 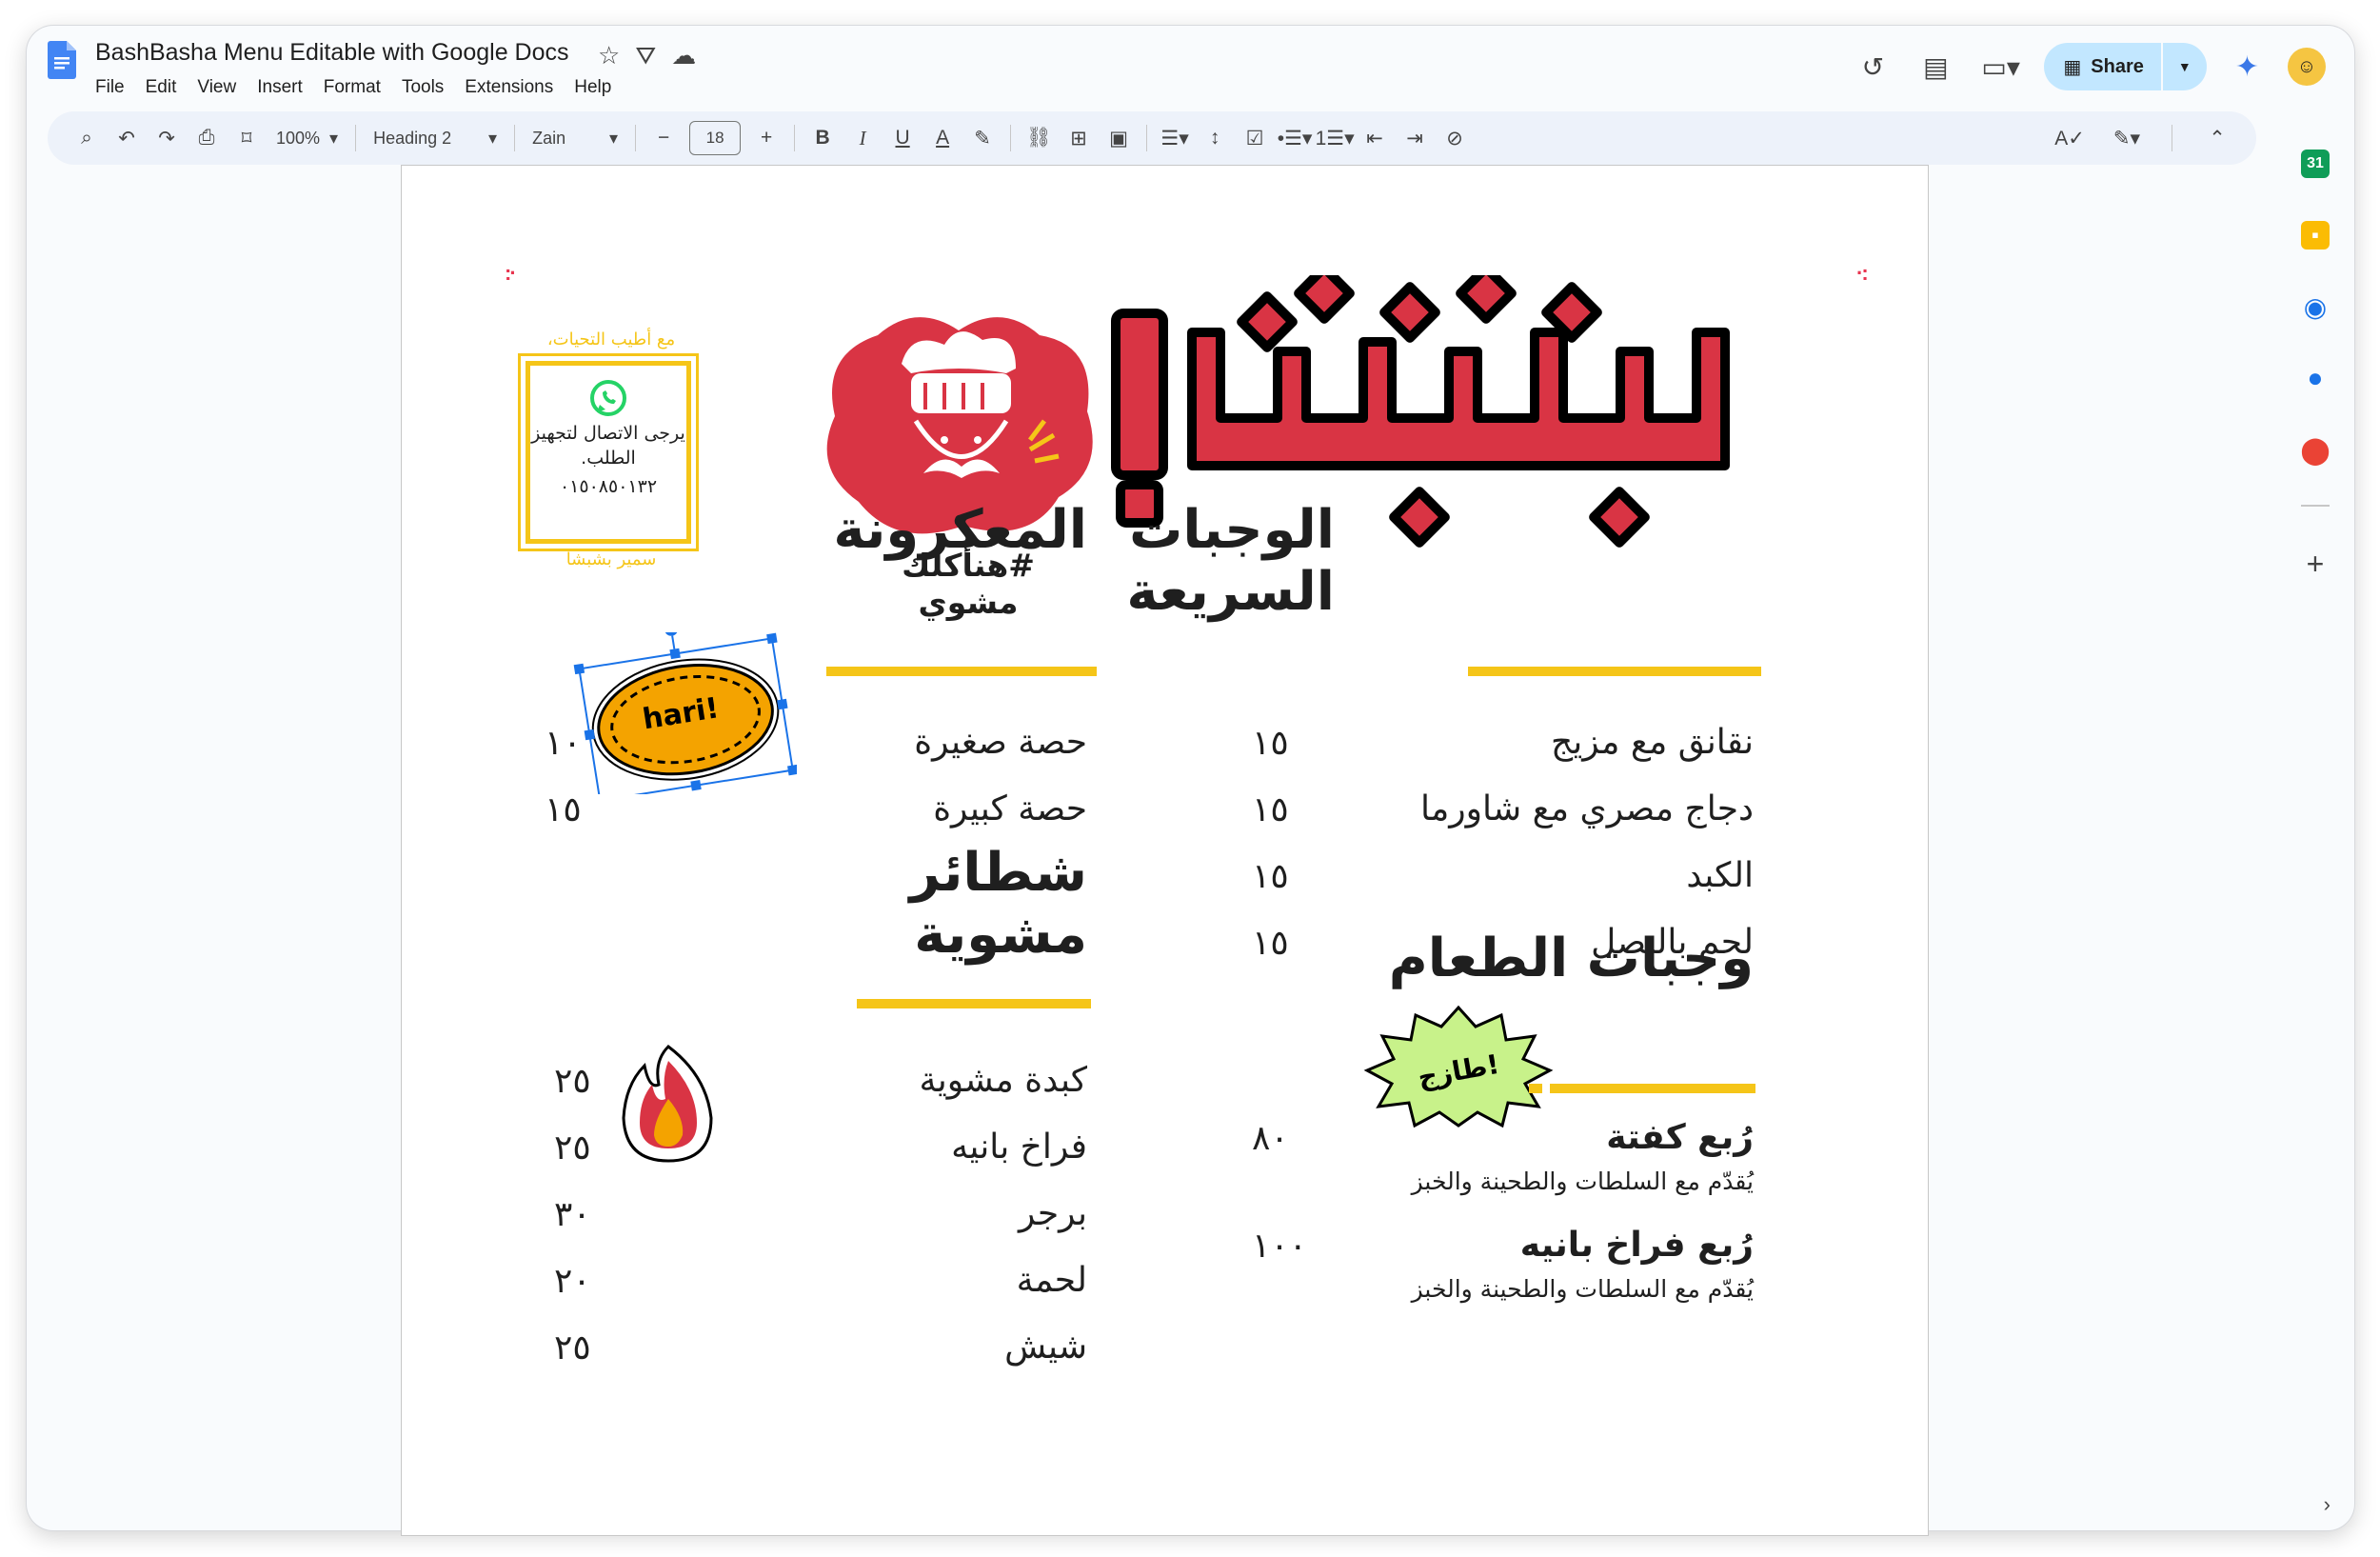 What do you see at coordinates (280, 87) in the screenshot?
I see `menu-insert: Insert` at bounding box center [280, 87].